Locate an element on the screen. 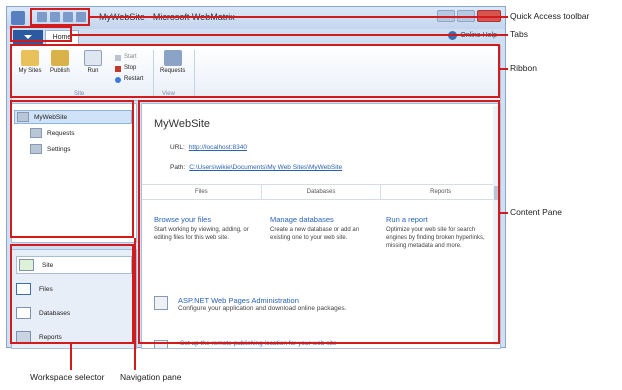 This screenshot has height=390, width=622. callout-navigation-pane: Navigation pane is located at coordinates (151, 377).